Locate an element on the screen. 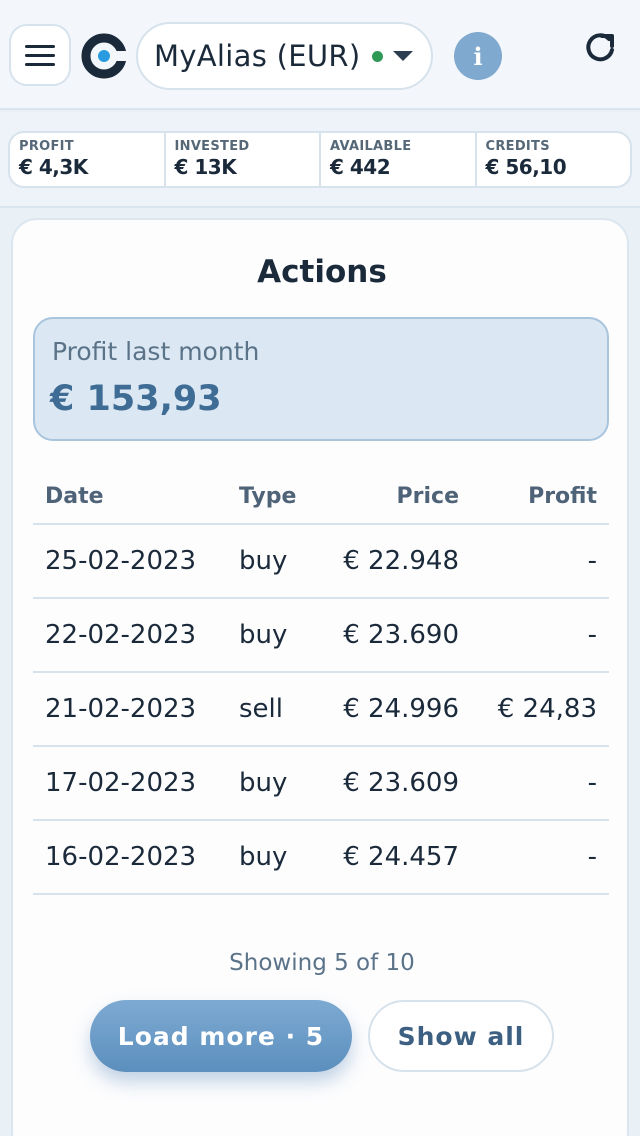 The height and width of the screenshot is (1136, 640). stat-label: AVAILABLE is located at coordinates (371, 146).